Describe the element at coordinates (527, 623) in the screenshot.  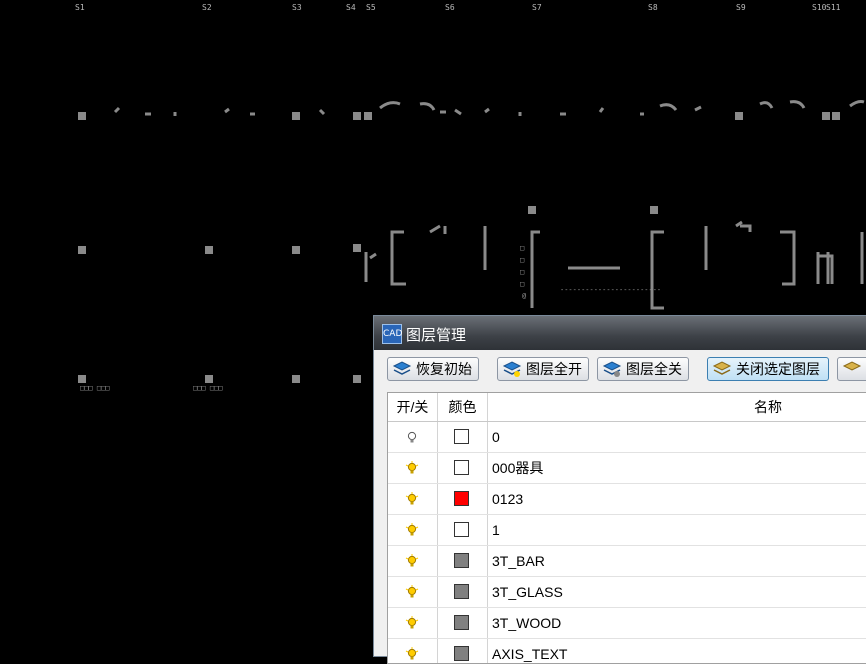
I see `layer-name: 3T_WOOD` at that location.